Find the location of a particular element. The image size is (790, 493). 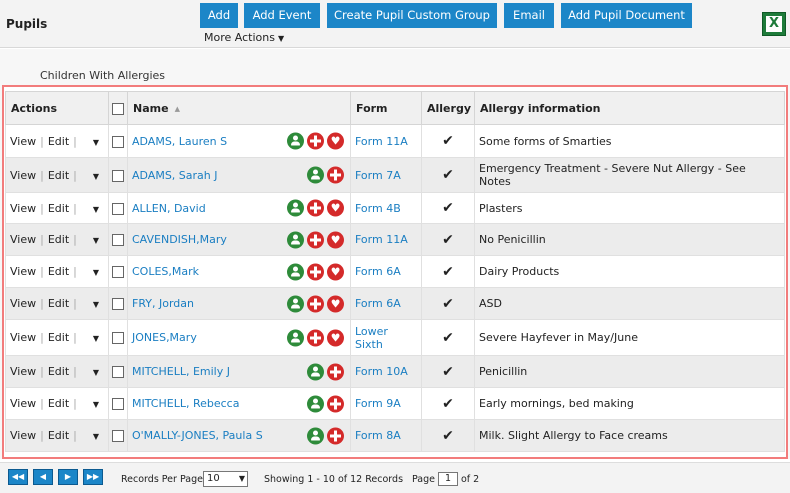

add-pupil-document-button: Add Pupil Document is located at coordinates (626, 15).